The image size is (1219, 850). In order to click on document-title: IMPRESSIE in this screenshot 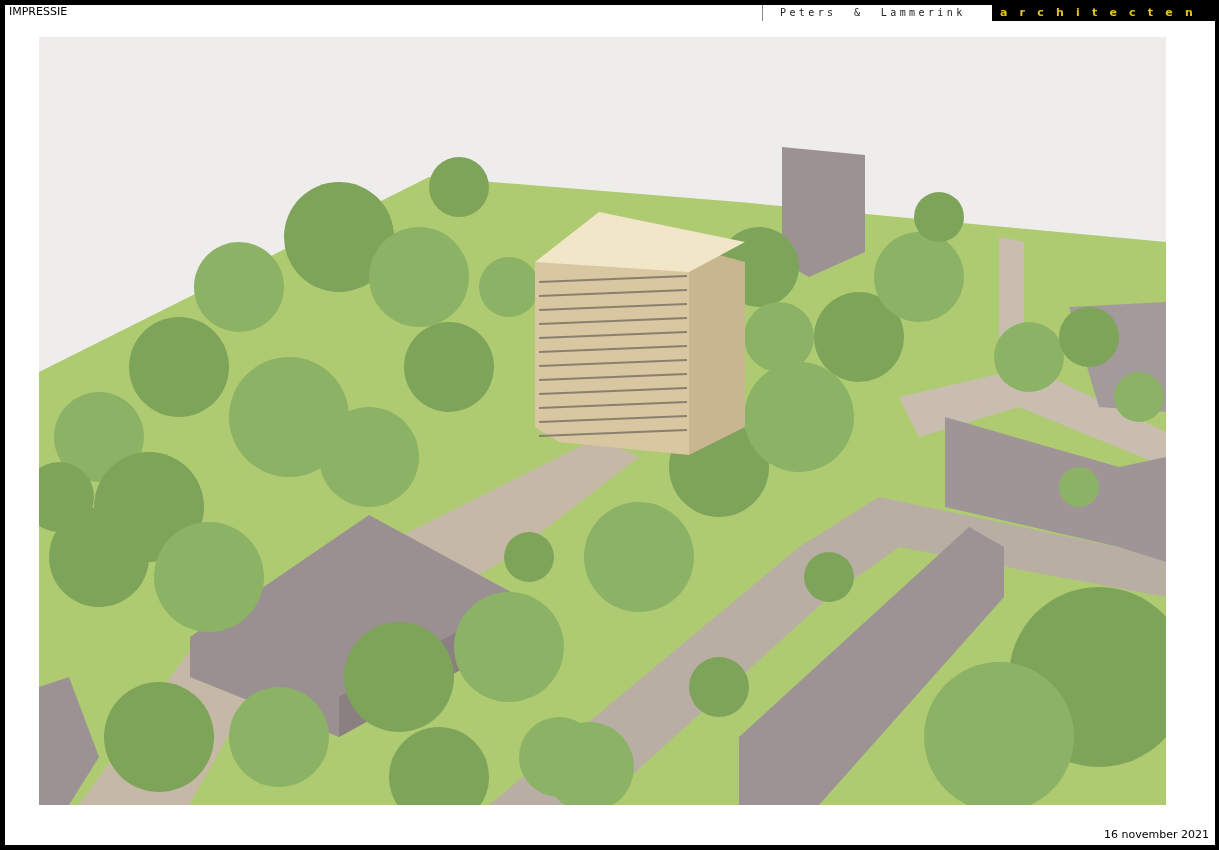, I will do `click(38, 12)`.